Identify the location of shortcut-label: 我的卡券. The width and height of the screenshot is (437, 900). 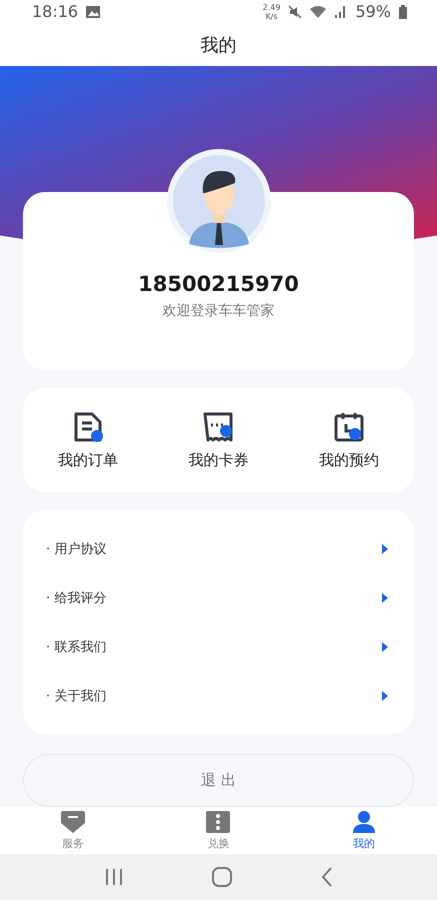
(218, 460).